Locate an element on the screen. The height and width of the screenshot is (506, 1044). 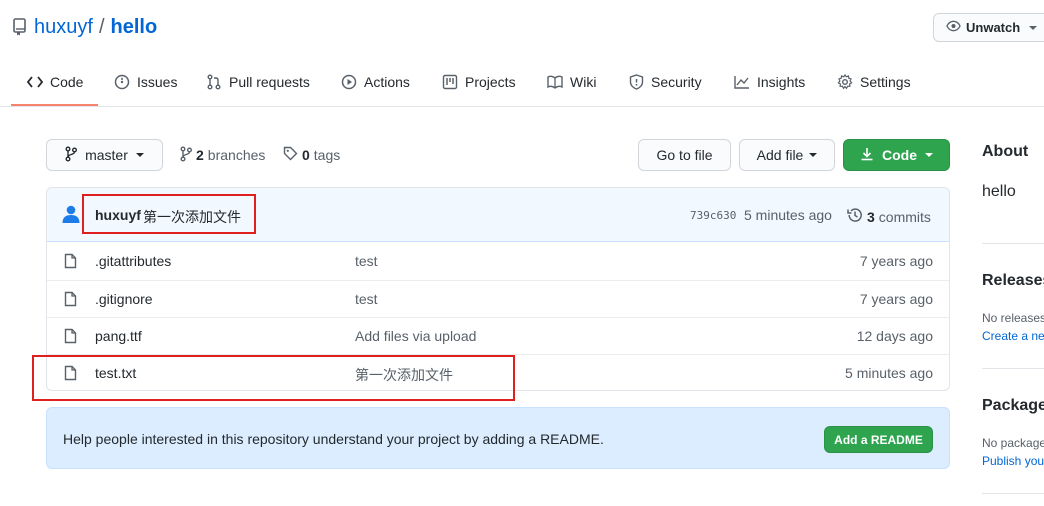
create-release-link: Create a nev is located at coordinates (1013, 336).